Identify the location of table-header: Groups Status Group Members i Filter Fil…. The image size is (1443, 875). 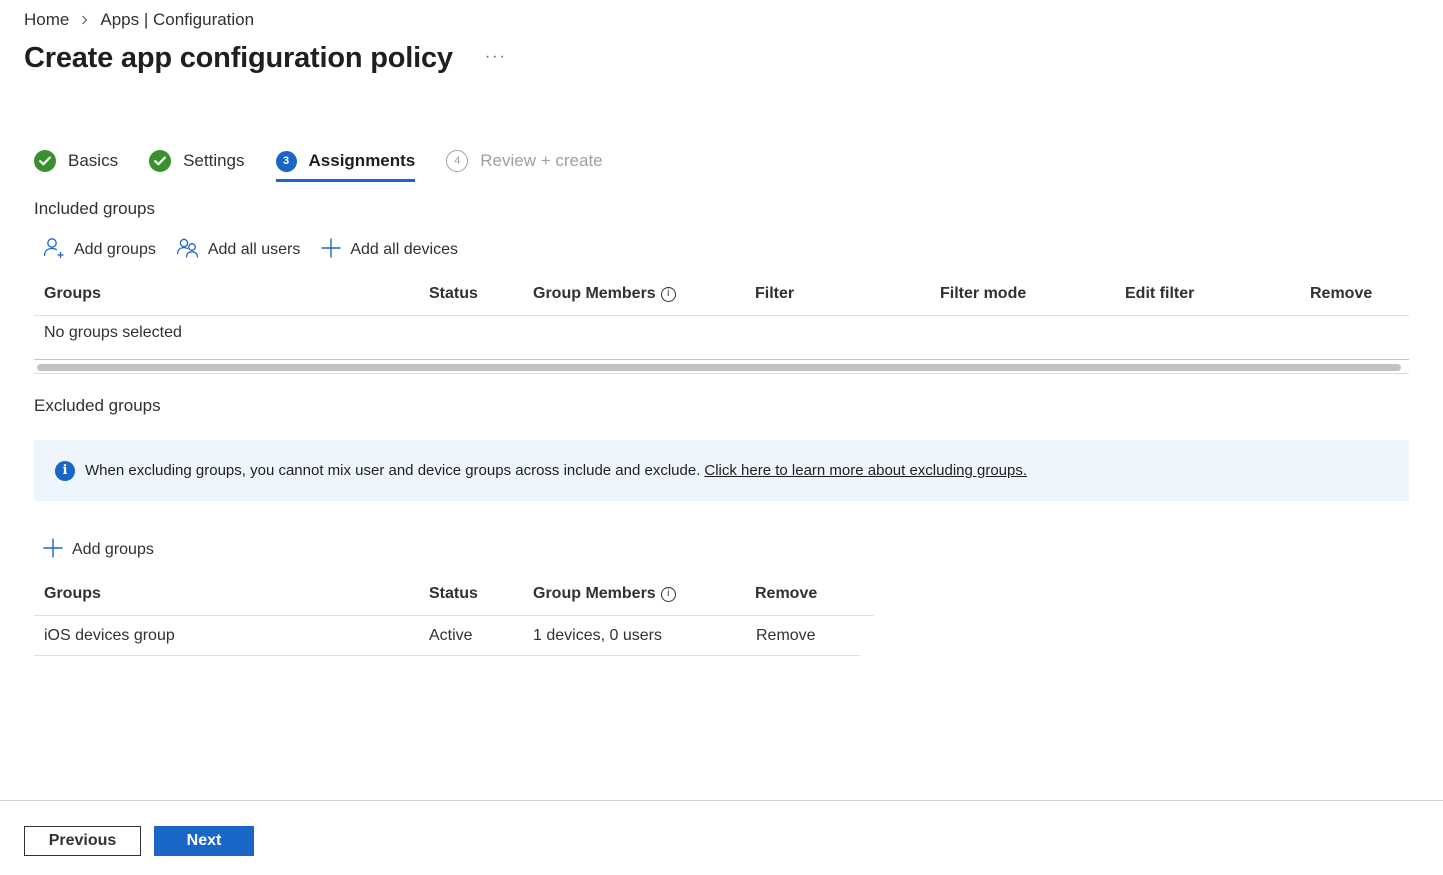
(721, 296).